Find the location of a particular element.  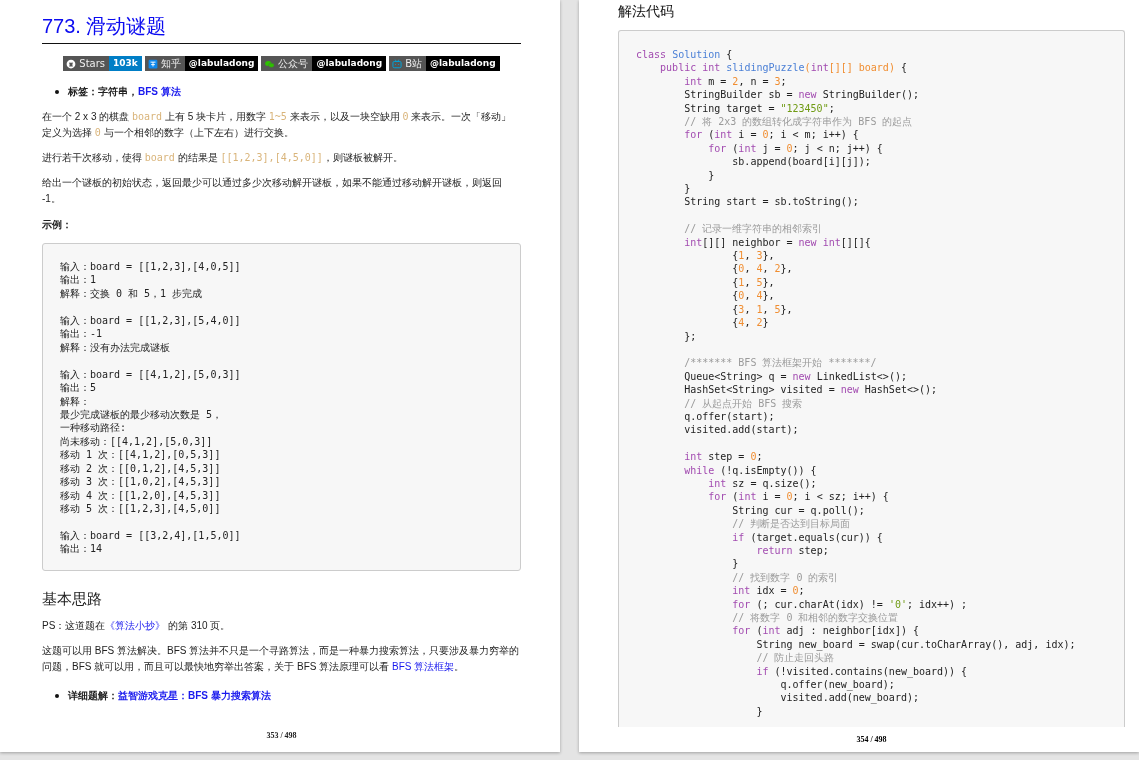

code-line: Queue<String> q = new LinkedList<>(); is located at coordinates (795, 376).